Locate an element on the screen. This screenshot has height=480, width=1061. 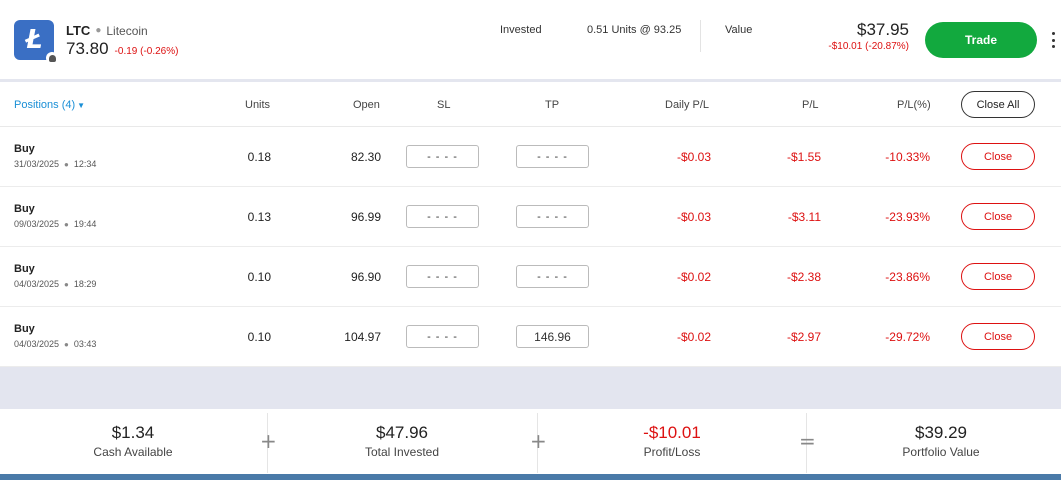
col-sl: SL is located at coordinates (444, 105).